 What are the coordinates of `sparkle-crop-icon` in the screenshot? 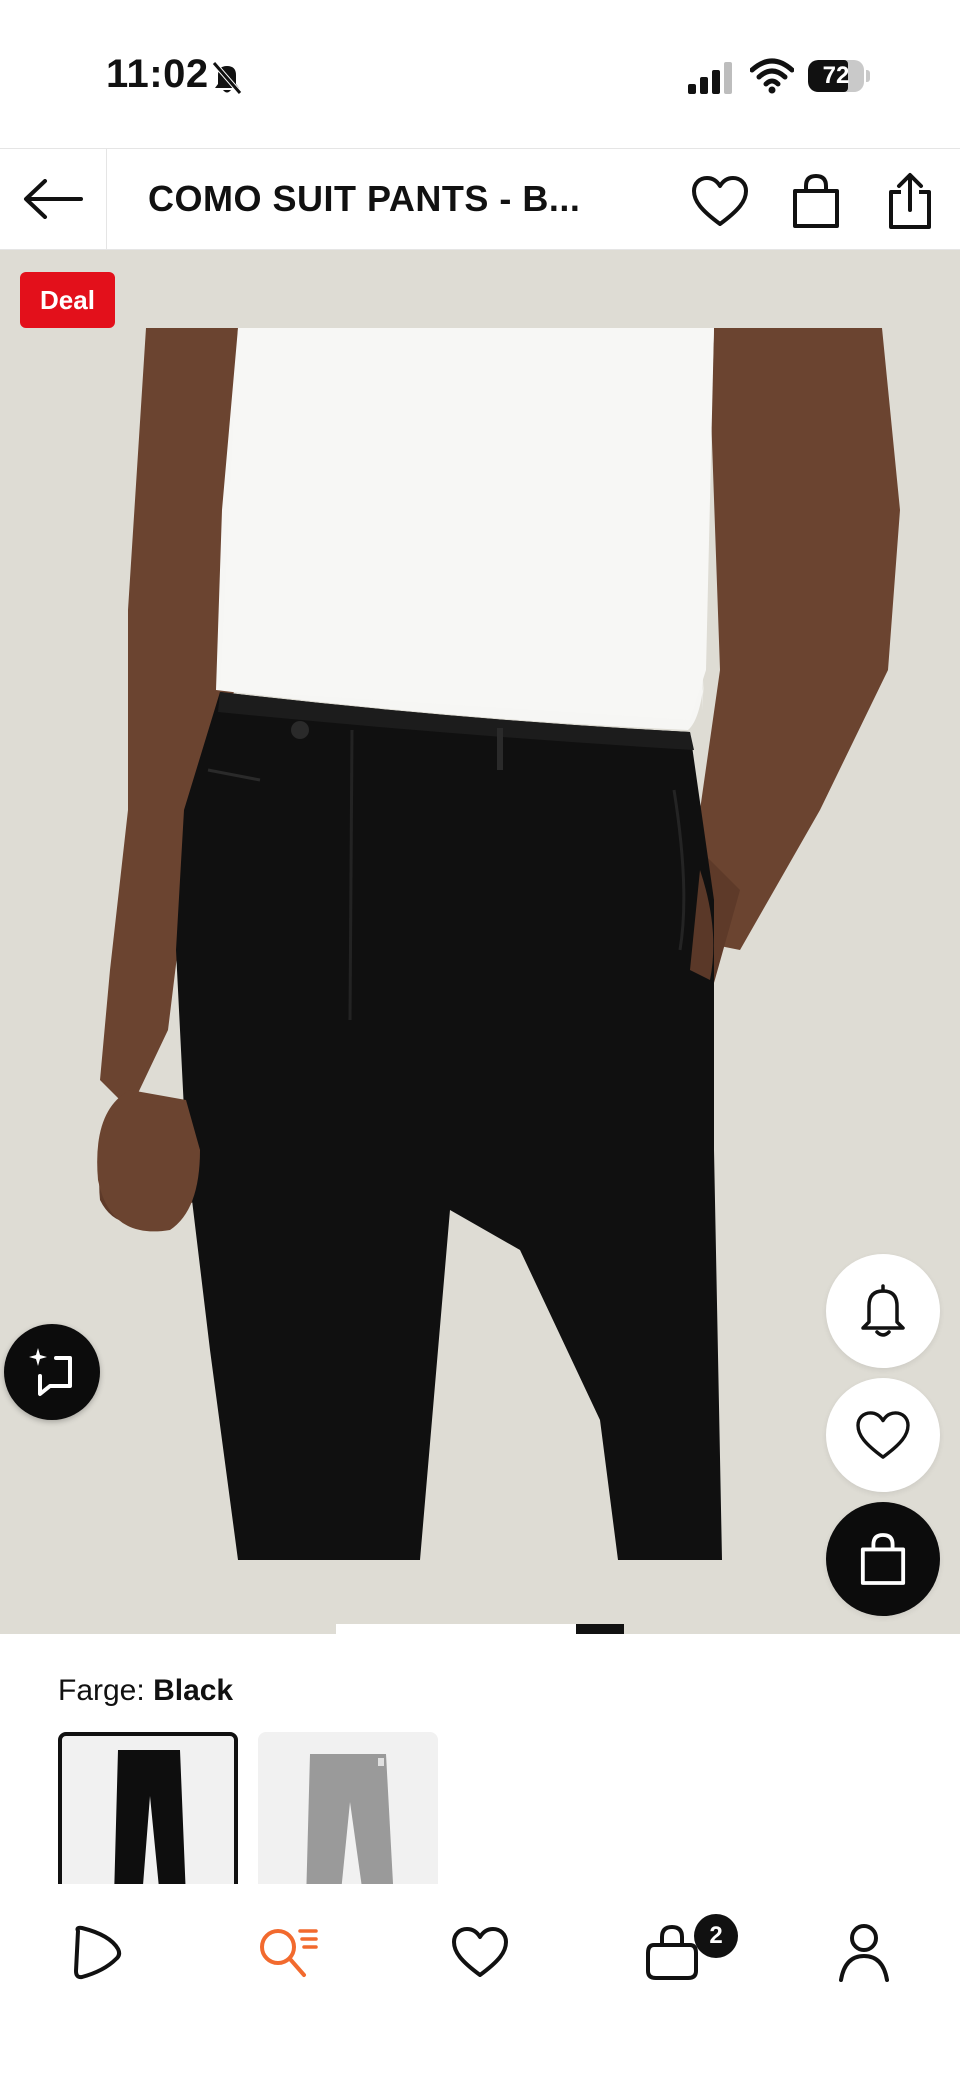 It's located at (50, 1372).